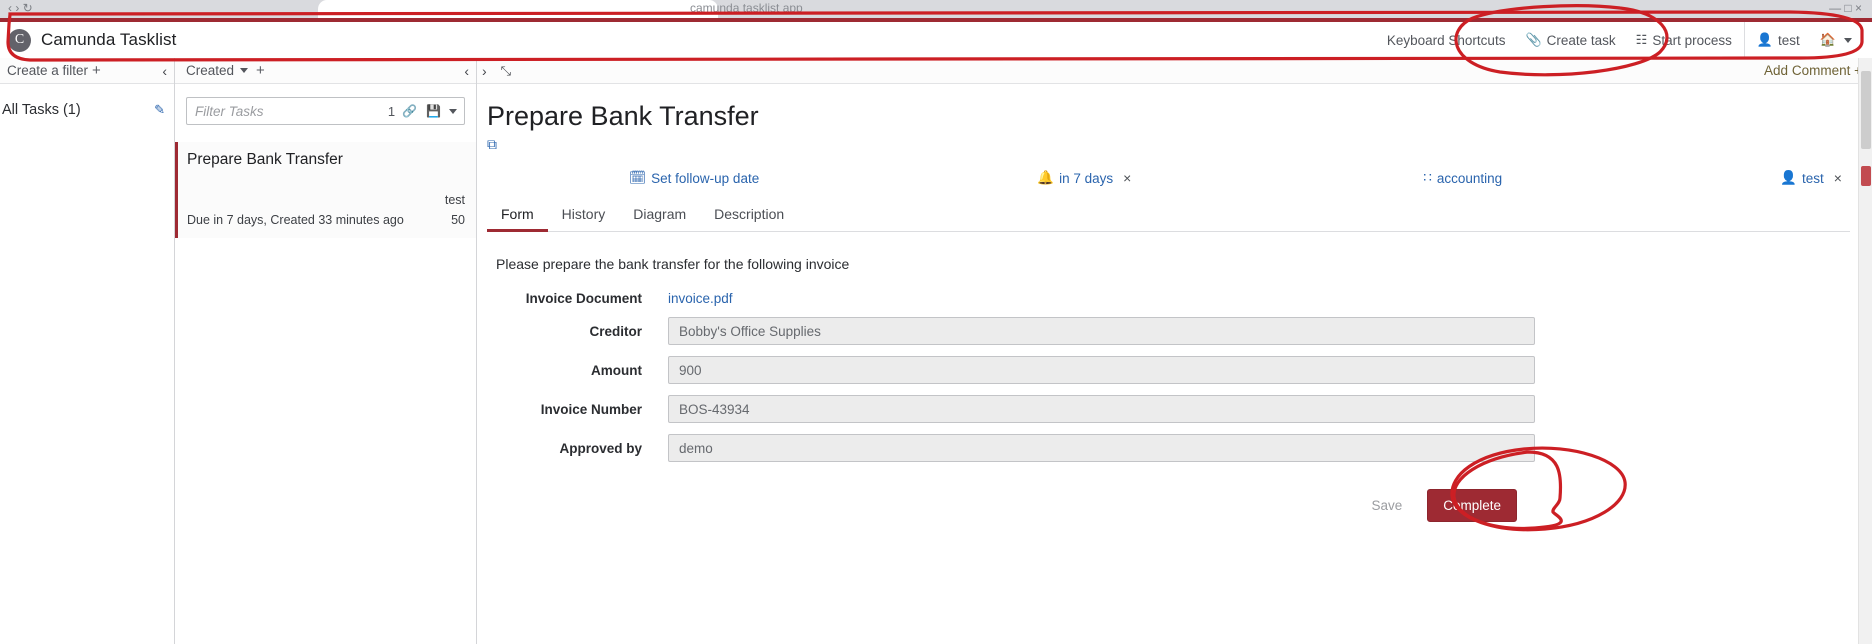 Image resolution: width=1872 pixels, height=644 pixels. I want to click on task-item-priority: 50, so click(458, 220).